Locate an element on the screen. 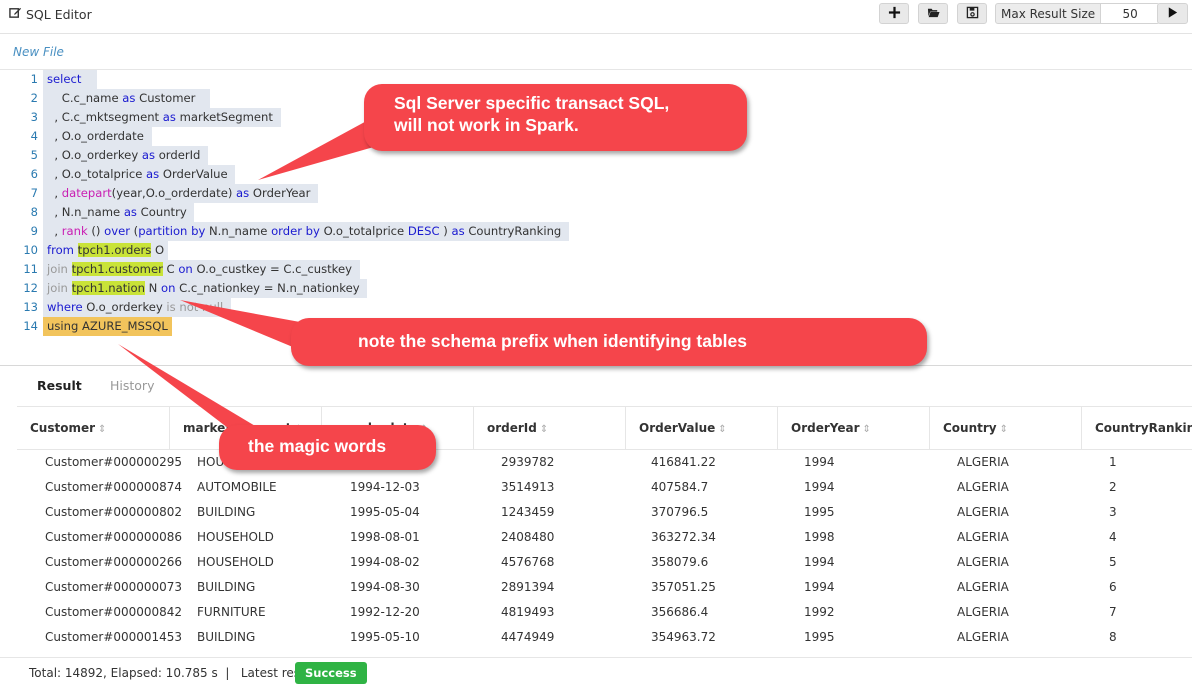 The height and width of the screenshot is (686, 1192). column-header: CountryRanking is located at coordinates (1137, 428).